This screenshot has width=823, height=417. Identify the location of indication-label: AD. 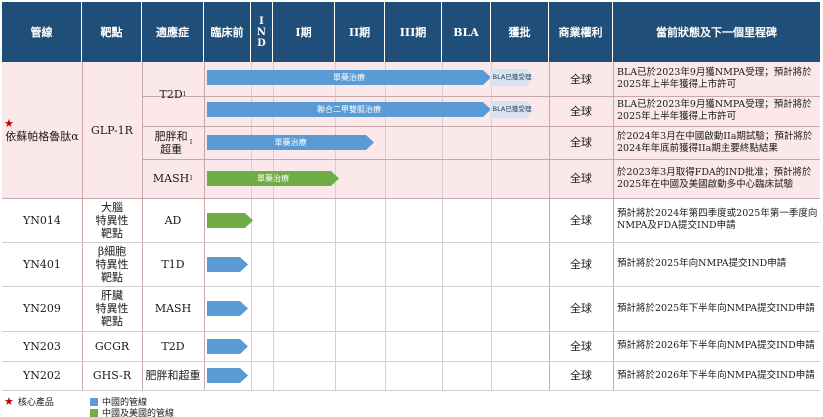
(173, 220).